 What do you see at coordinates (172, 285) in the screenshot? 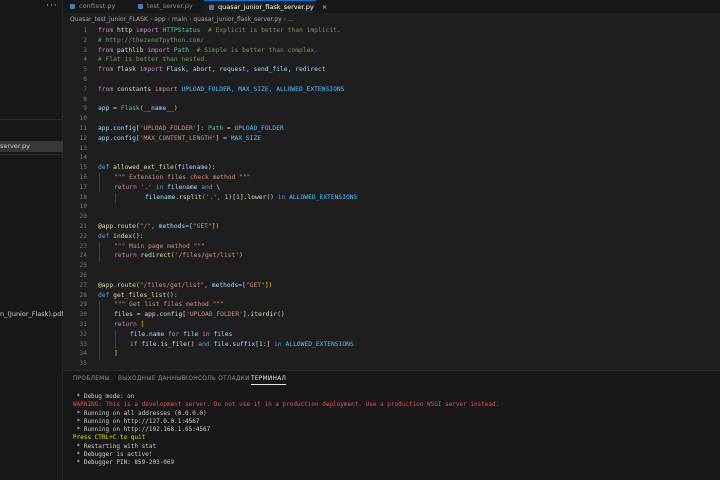
I see `code-token: "/files/get/list"` at bounding box center [172, 285].